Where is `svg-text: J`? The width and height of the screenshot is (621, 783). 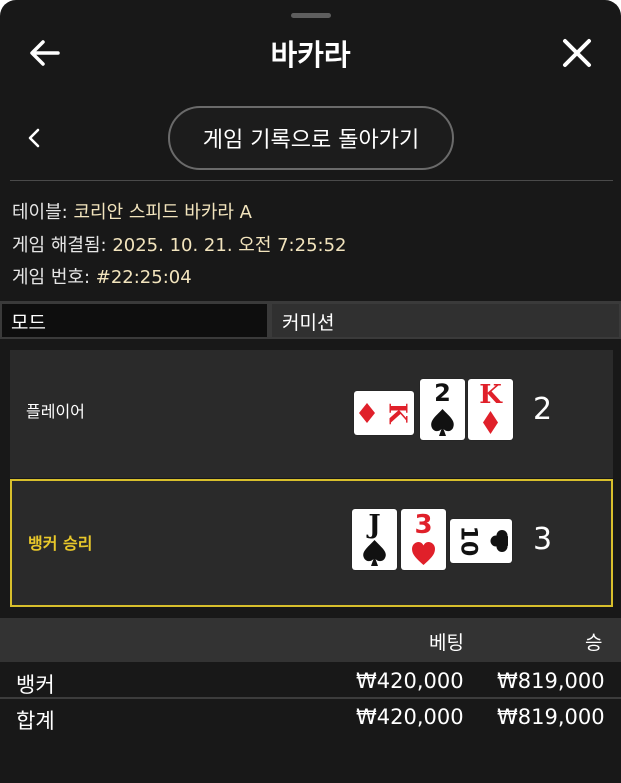 svg-text: J is located at coordinates (373, 525).